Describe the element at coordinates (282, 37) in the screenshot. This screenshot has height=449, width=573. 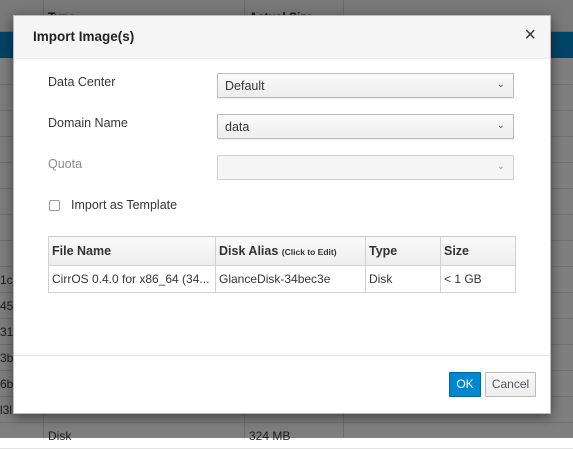
I see `dialog-header: Import Image(s) ×` at that location.